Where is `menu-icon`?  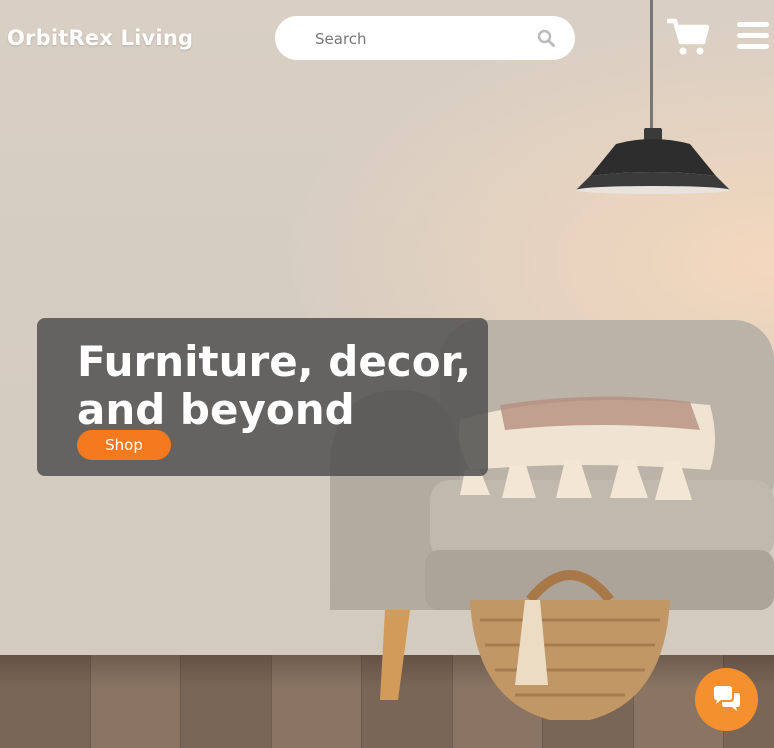
menu-icon is located at coordinates (753, 36).